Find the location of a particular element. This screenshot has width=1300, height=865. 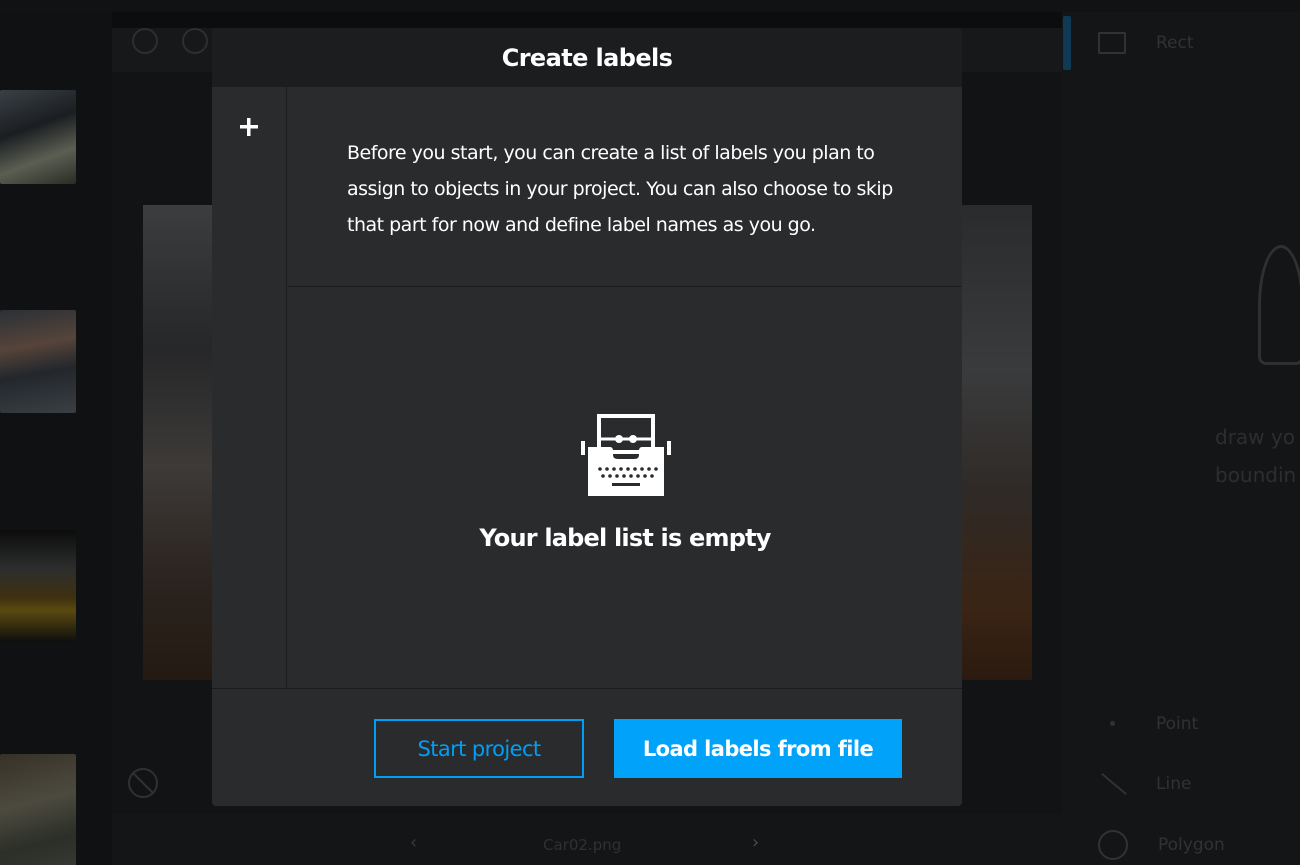

typewriter-icon is located at coordinates (626, 455).